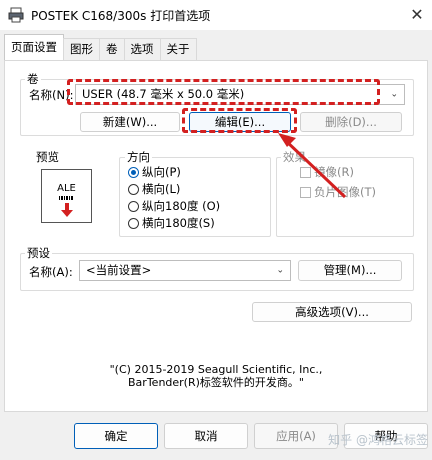 The height and width of the screenshot is (460, 432). I want to click on watermark-text: 知乎 @鸿格云标签, so click(378, 440).